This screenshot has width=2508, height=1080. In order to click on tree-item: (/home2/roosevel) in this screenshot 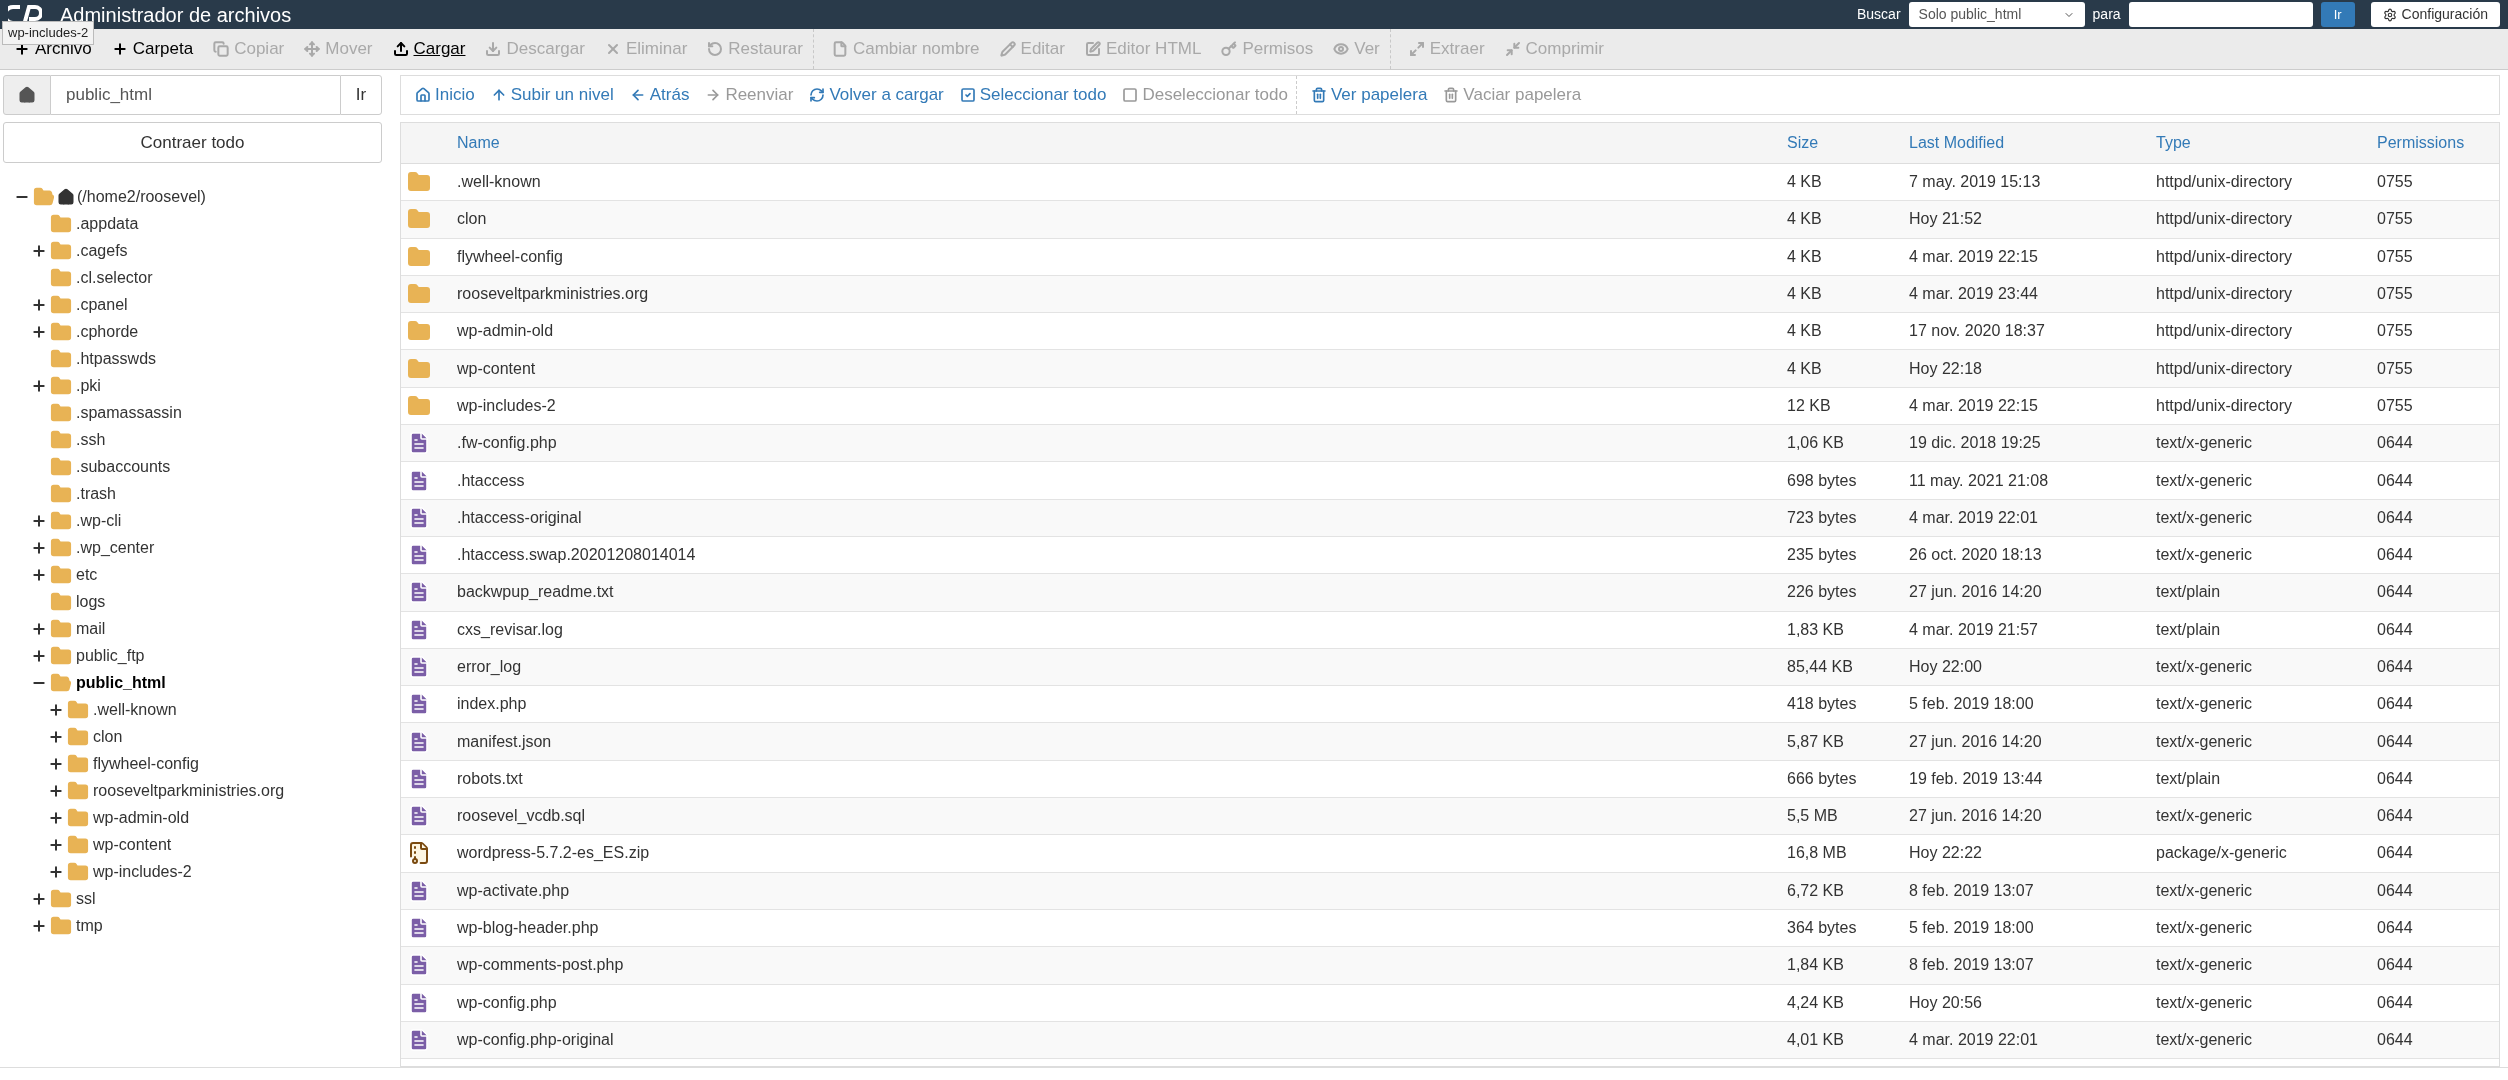, I will do `click(141, 196)`.